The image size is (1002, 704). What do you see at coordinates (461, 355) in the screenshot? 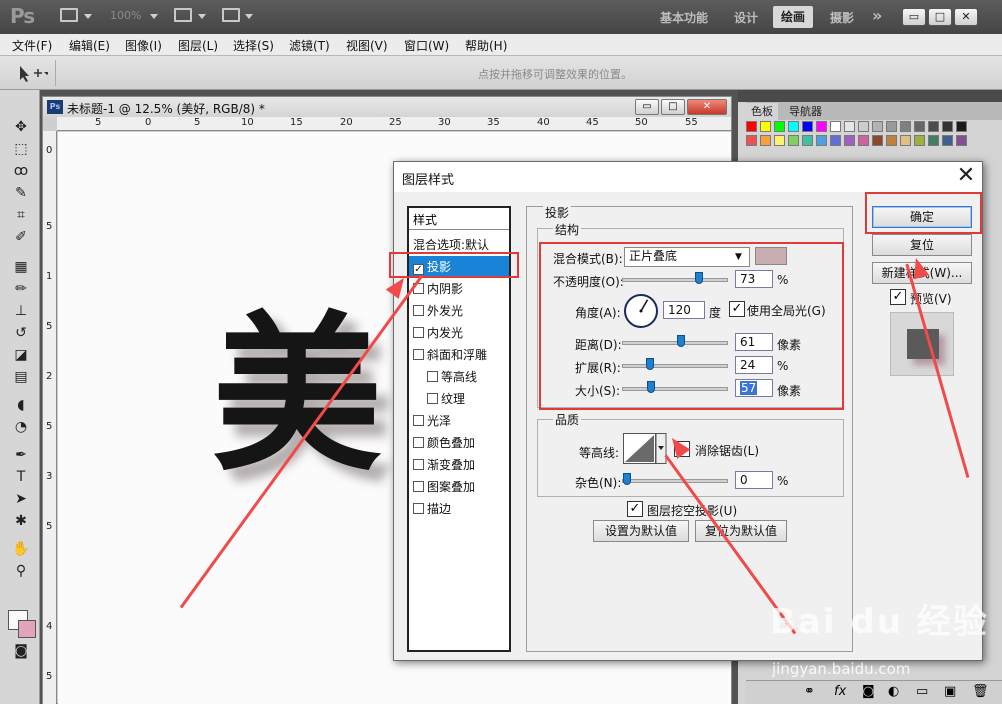
I see `style-item: 斜面和浮雕` at bounding box center [461, 355].